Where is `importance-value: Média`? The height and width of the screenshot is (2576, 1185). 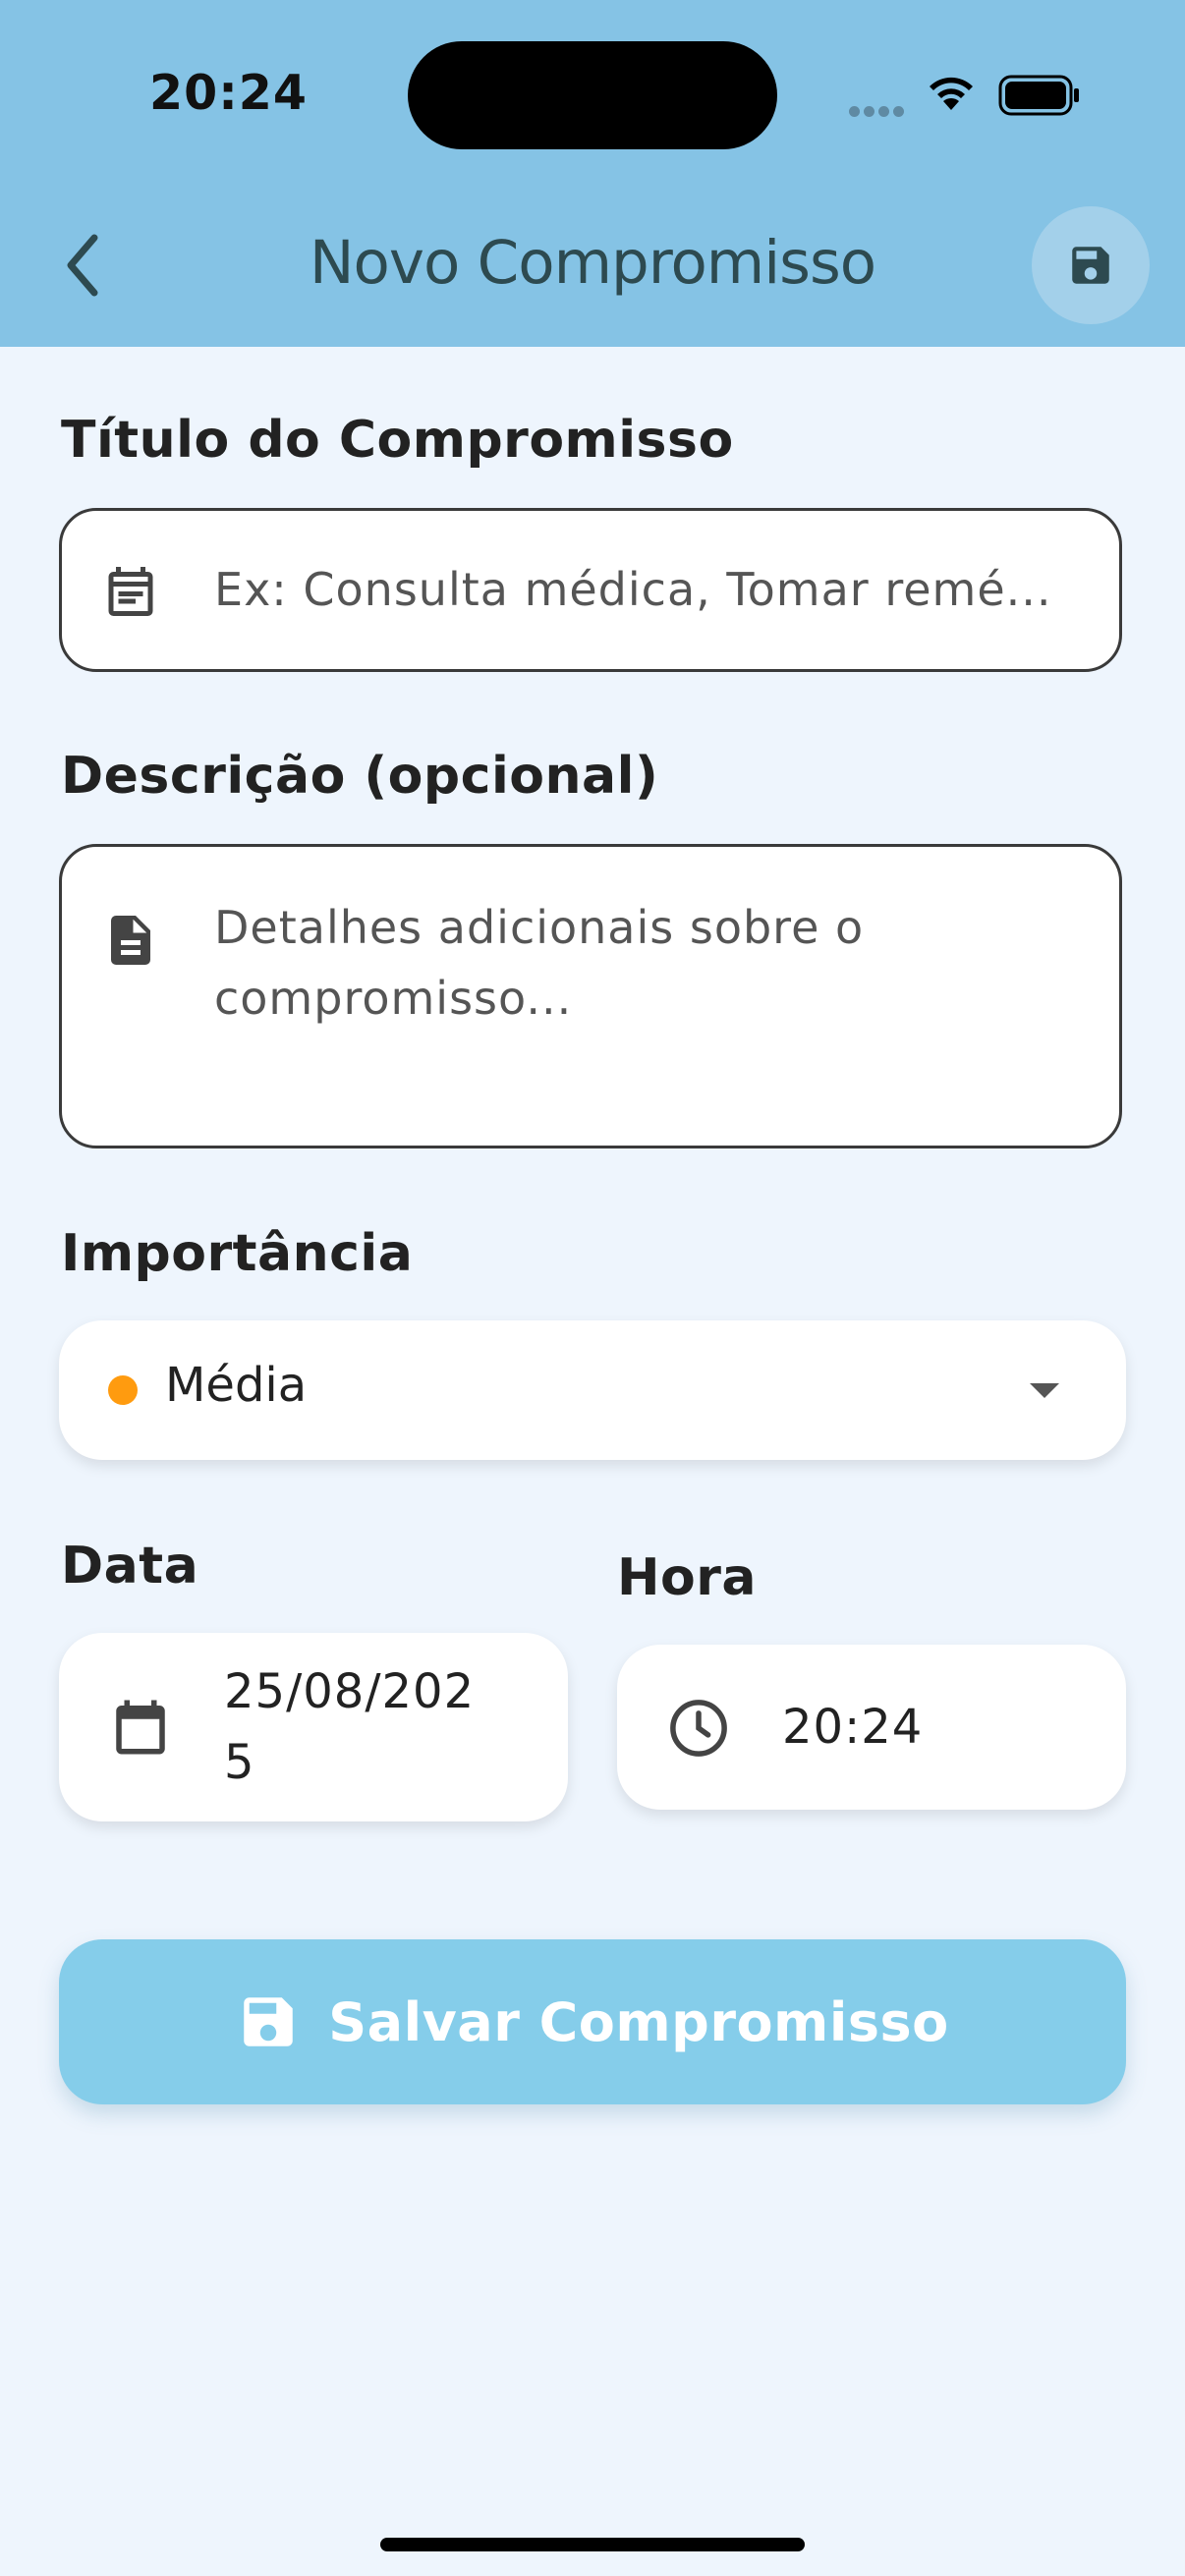
importance-value: Média is located at coordinates (237, 1385).